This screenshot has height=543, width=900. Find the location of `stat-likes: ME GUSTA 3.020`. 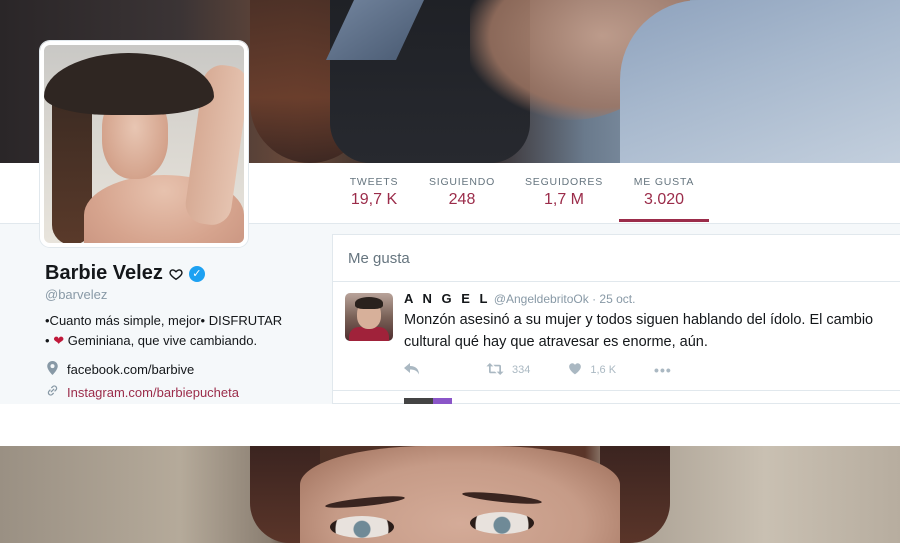

stat-likes: ME GUSTA 3.020 is located at coordinates (664, 192).